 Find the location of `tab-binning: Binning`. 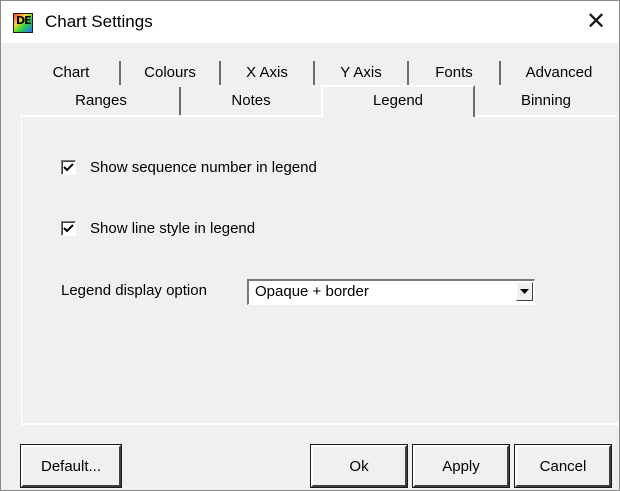

tab-binning: Binning is located at coordinates (546, 101).